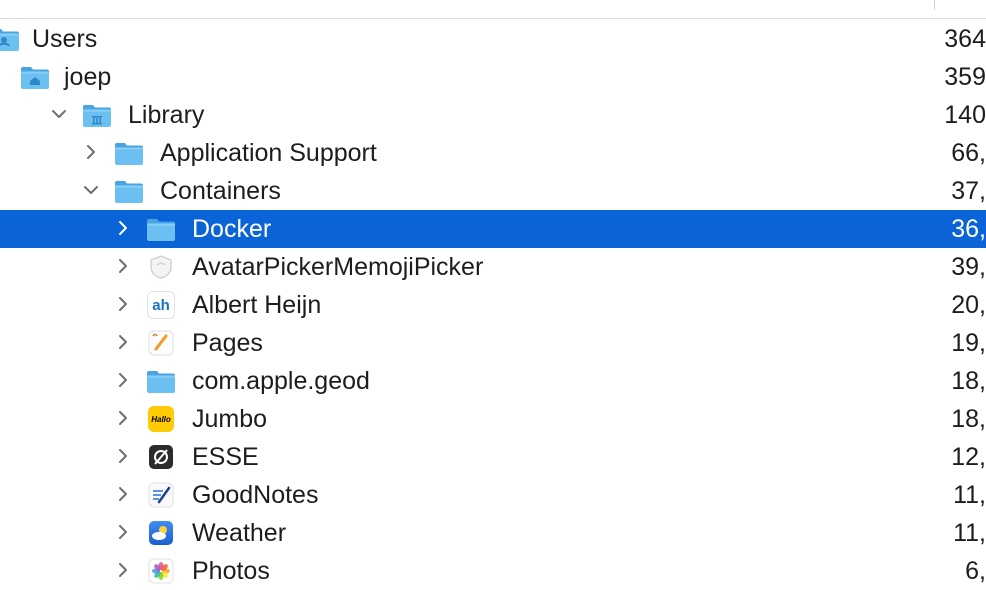 Image resolution: width=986 pixels, height=590 pixels. What do you see at coordinates (255, 495) in the screenshot?
I see `row-label: GoodNotes` at bounding box center [255, 495].